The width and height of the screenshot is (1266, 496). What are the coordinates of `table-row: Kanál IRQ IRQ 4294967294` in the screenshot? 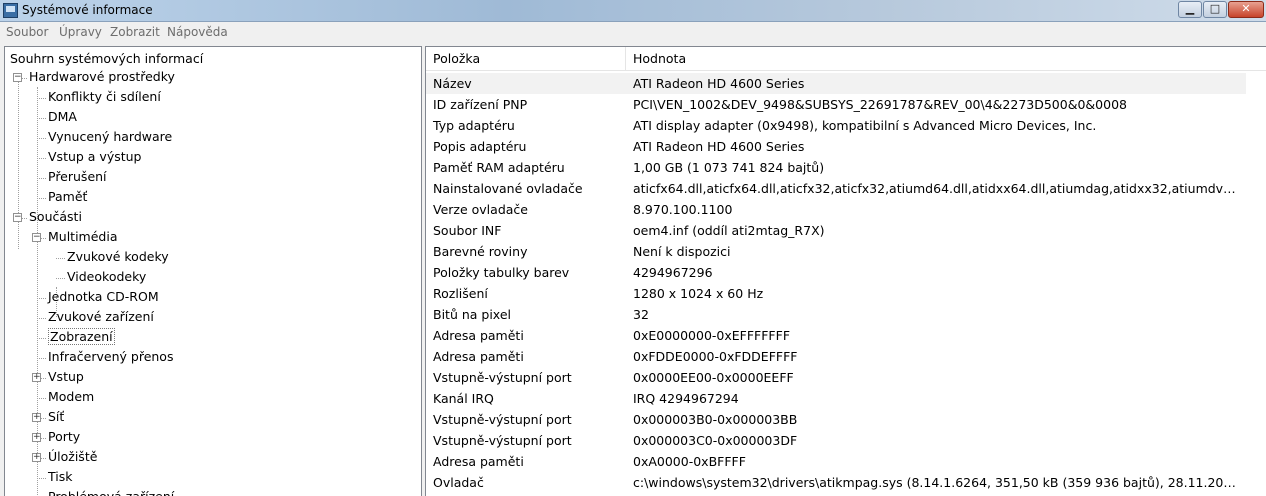 It's located at (836, 398).